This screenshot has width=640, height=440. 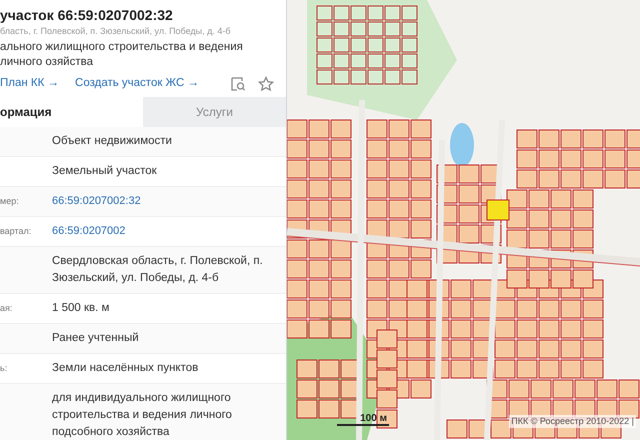 I want to click on field-value: Земли населённых пунктов, so click(x=126, y=368).